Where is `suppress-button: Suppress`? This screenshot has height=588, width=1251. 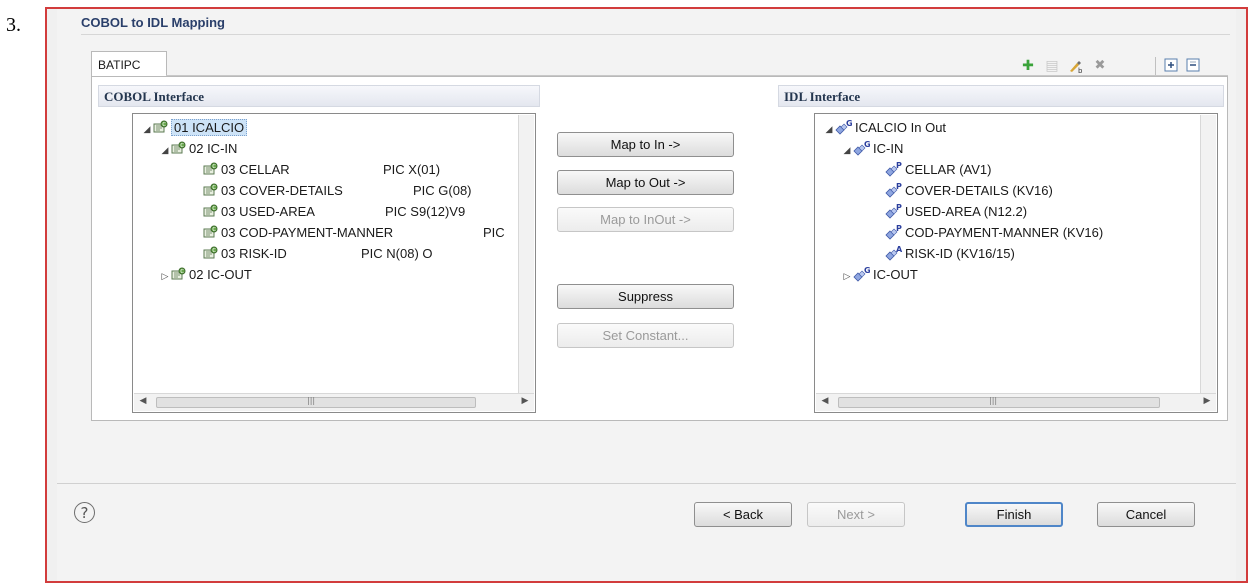
suppress-button: Suppress is located at coordinates (645, 296).